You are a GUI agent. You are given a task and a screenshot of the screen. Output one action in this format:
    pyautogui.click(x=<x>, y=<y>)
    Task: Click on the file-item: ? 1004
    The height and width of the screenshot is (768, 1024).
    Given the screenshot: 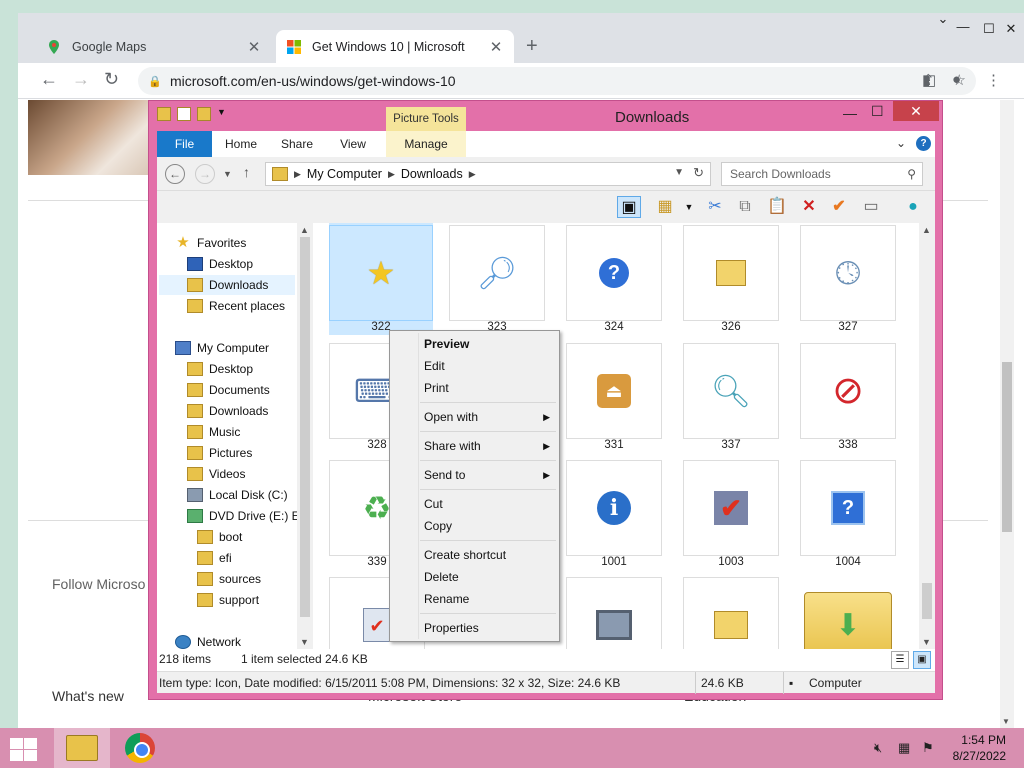 What is the action you would take?
    pyautogui.click(x=848, y=514)
    